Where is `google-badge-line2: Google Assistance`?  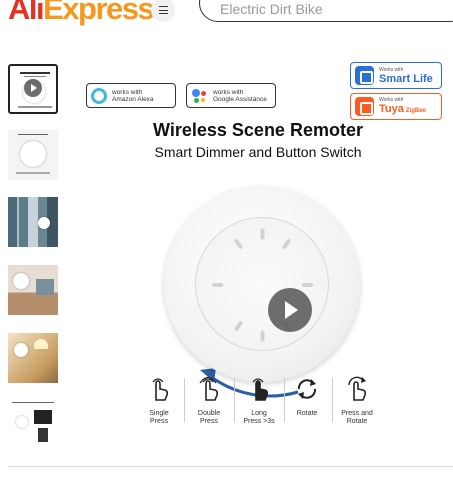
google-badge-line2: Google Assistance is located at coordinates (240, 99).